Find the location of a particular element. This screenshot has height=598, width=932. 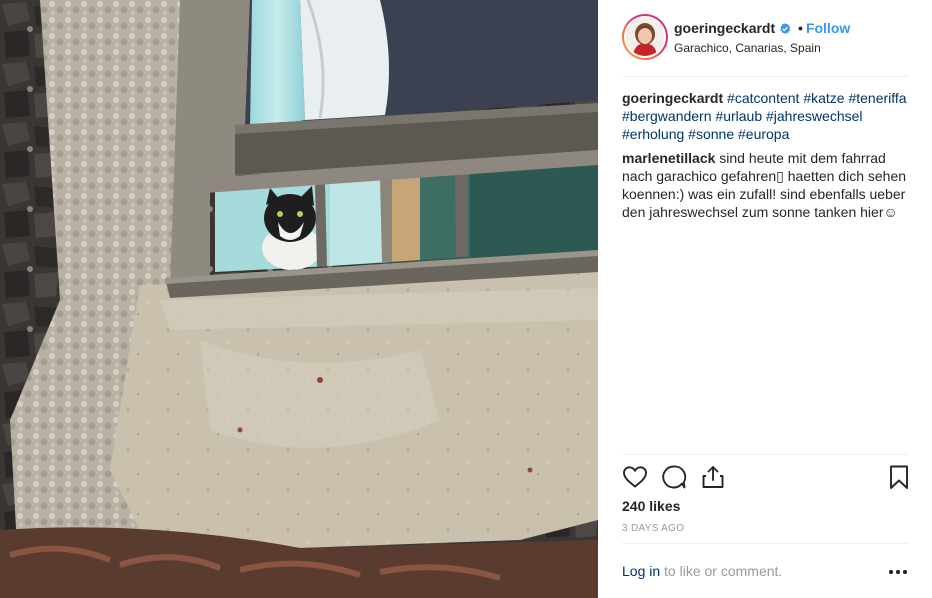

actions-divider is located at coordinates (765, 454).